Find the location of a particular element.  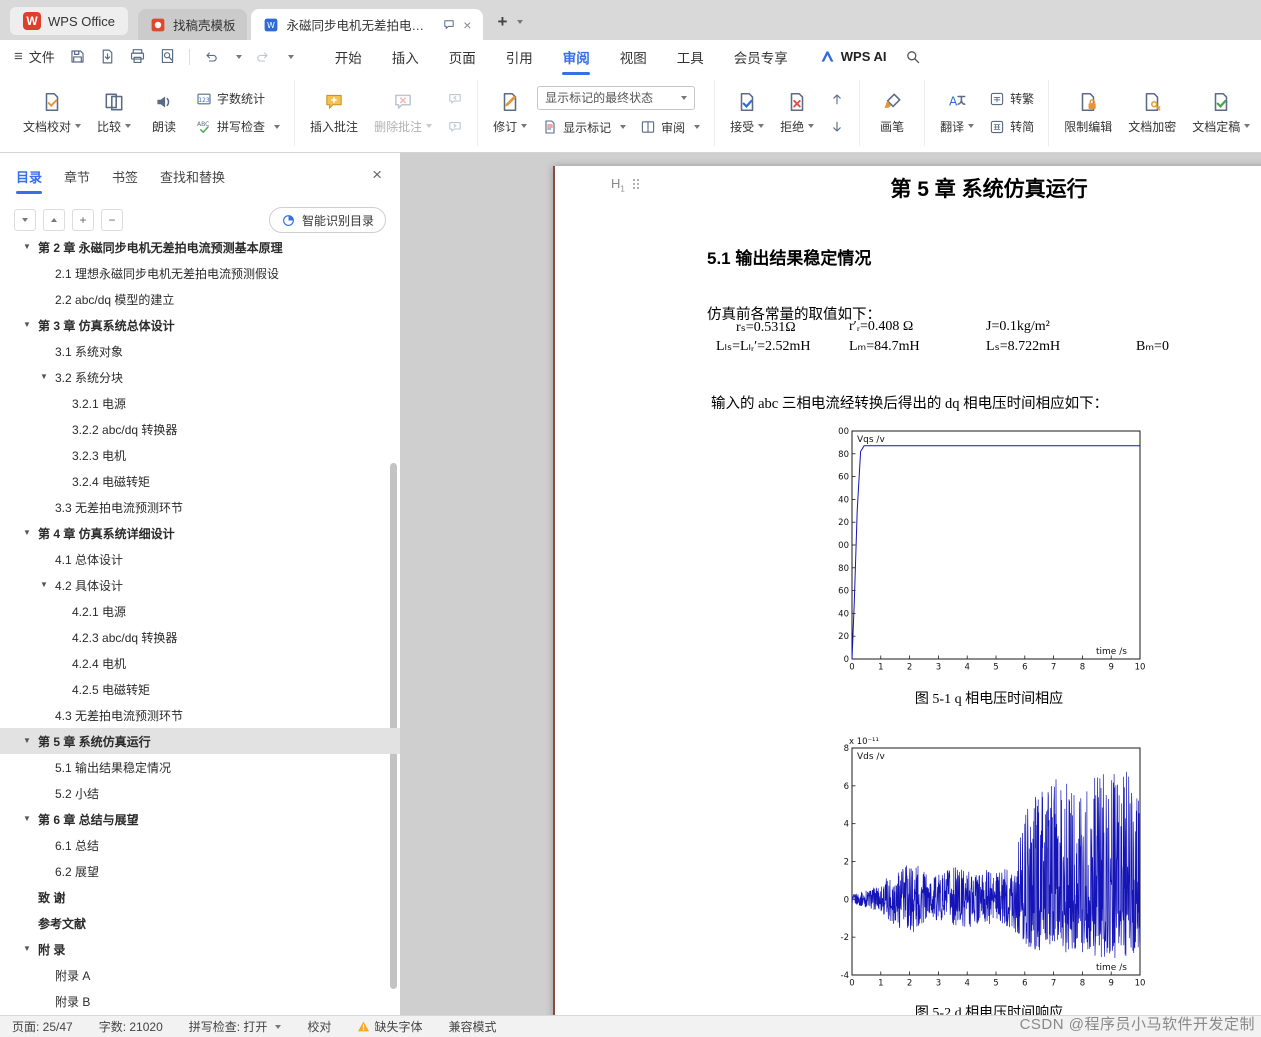

ribbon-finalize-button: 文档定稿 is located at coordinates (1221, 113).